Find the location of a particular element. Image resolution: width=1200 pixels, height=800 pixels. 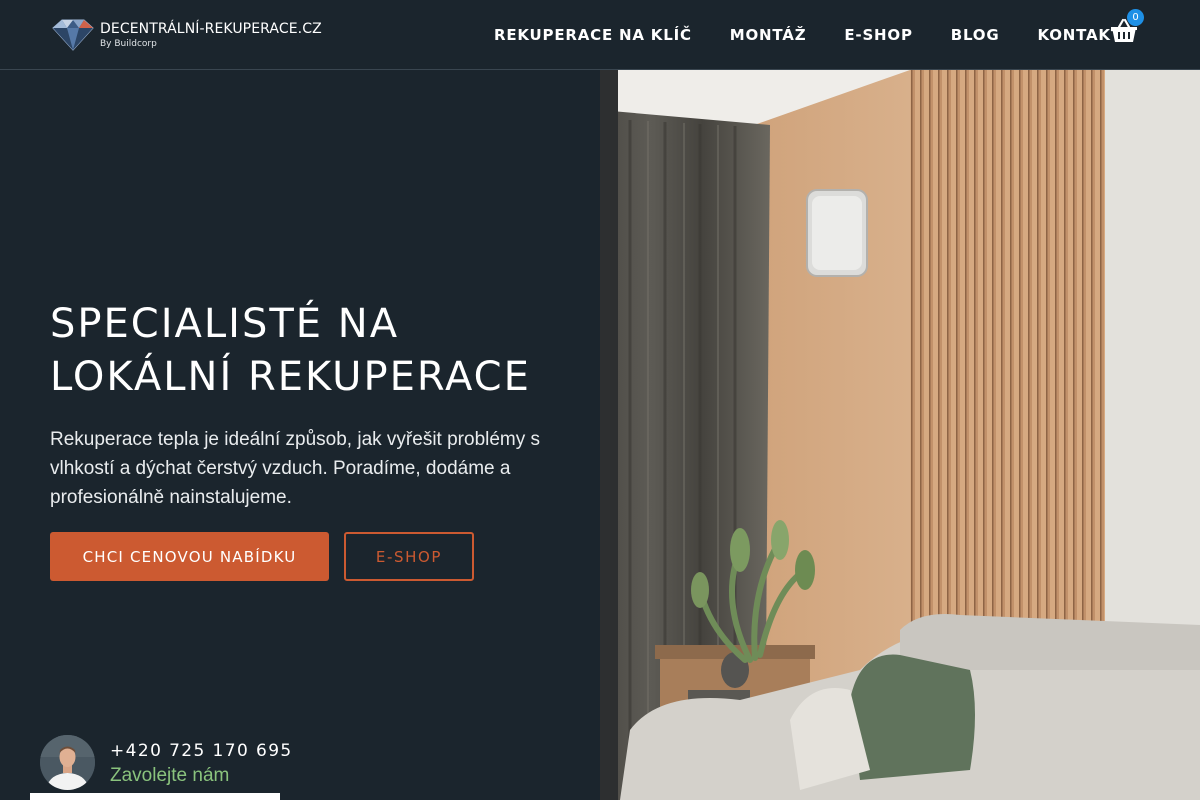

eshop-button: E-SHOP is located at coordinates (409, 556).